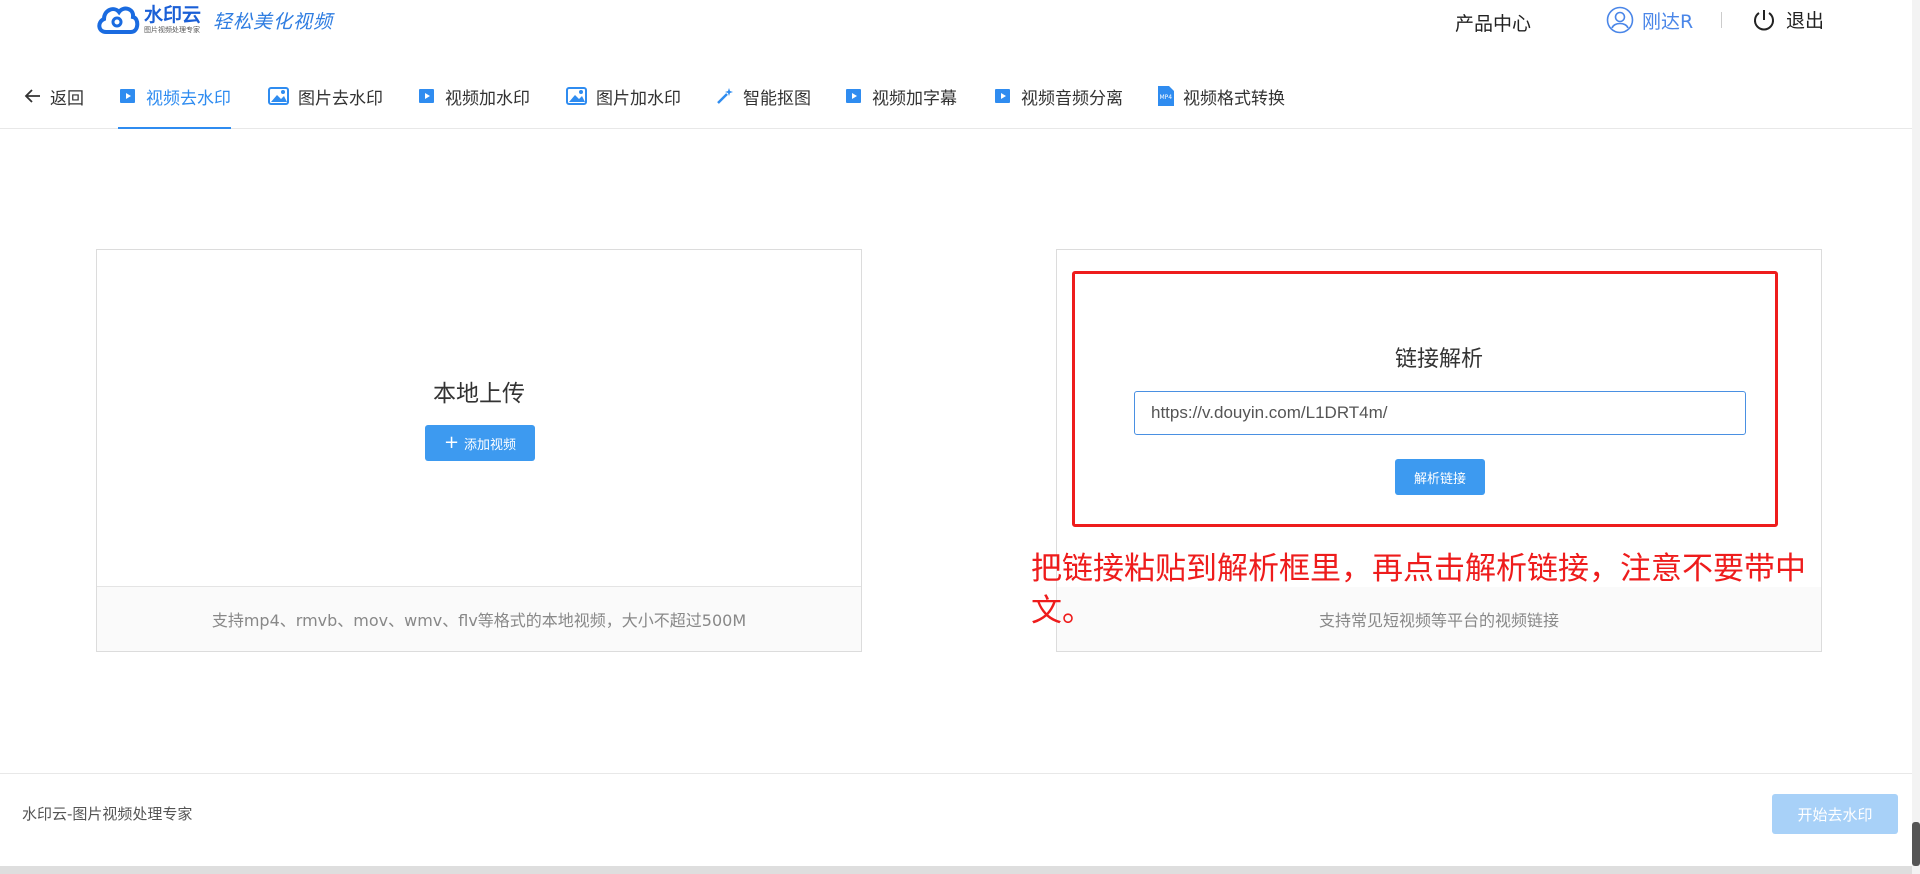 This screenshot has height=874, width=1920. What do you see at coordinates (1072, 98) in the screenshot?
I see `tab-label: 视频音频分离` at bounding box center [1072, 98].